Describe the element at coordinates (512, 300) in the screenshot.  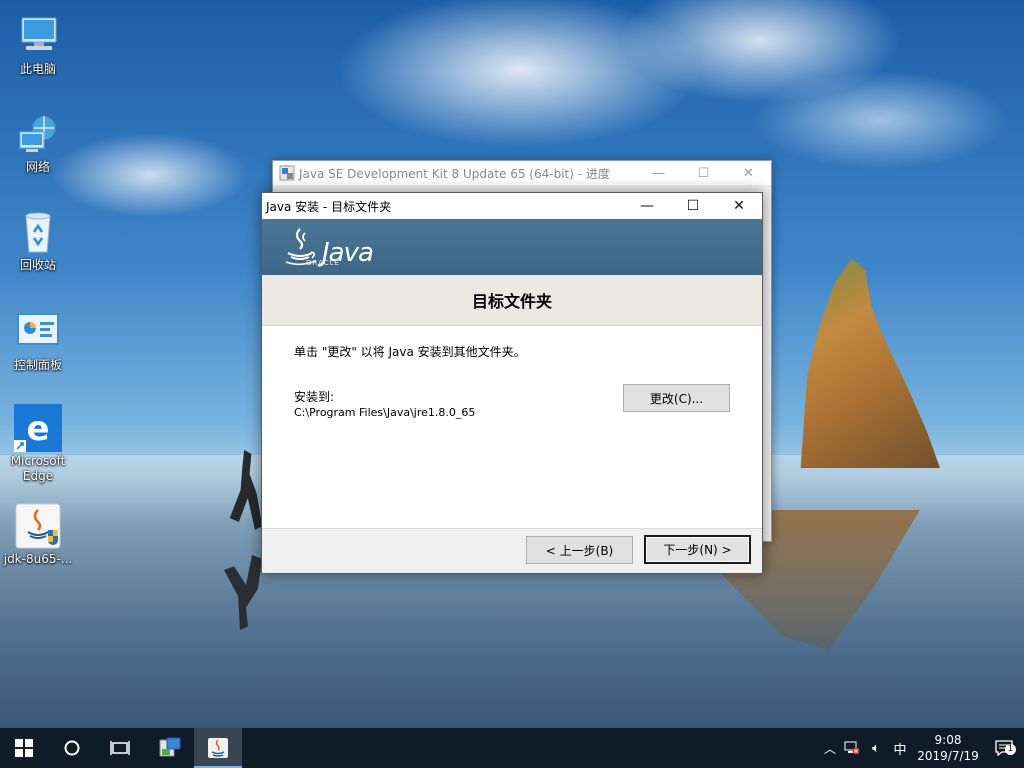
I see `page-header: 目标文件夹` at that location.